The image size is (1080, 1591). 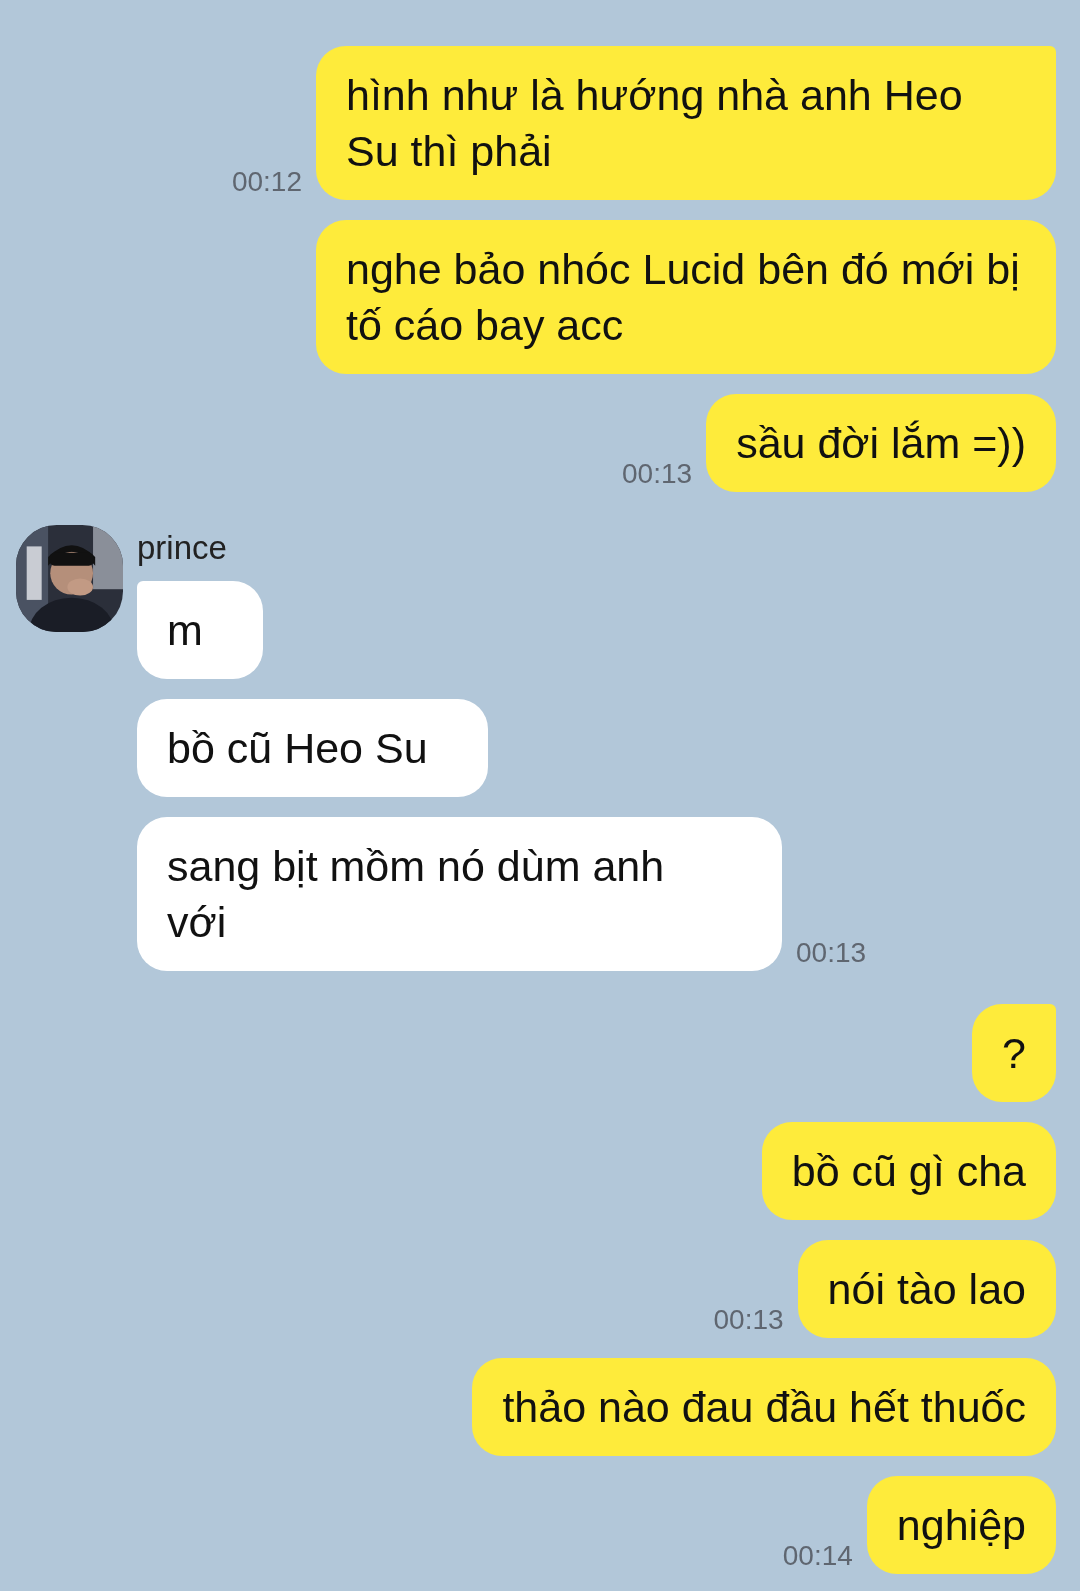 I want to click on message-bubble: hình như là hướng nhà anh Heo Su thì phải, so click(x=686, y=123).